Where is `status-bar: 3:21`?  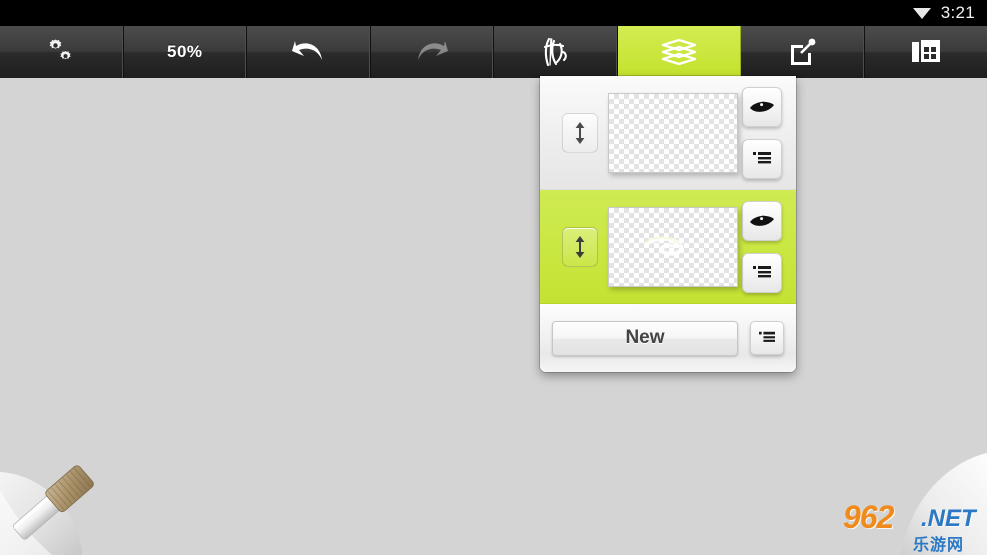
status-bar: 3:21 is located at coordinates (493, 13).